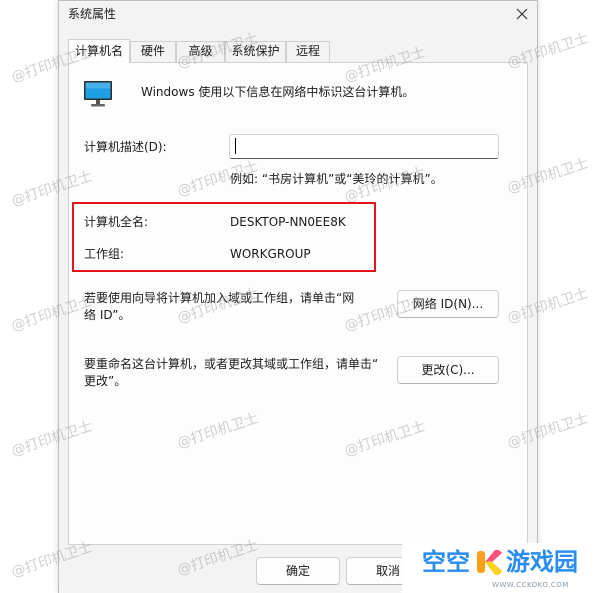  Describe the element at coordinates (125, 147) in the screenshot. I see `description-label: 计算机描述(D):` at that location.